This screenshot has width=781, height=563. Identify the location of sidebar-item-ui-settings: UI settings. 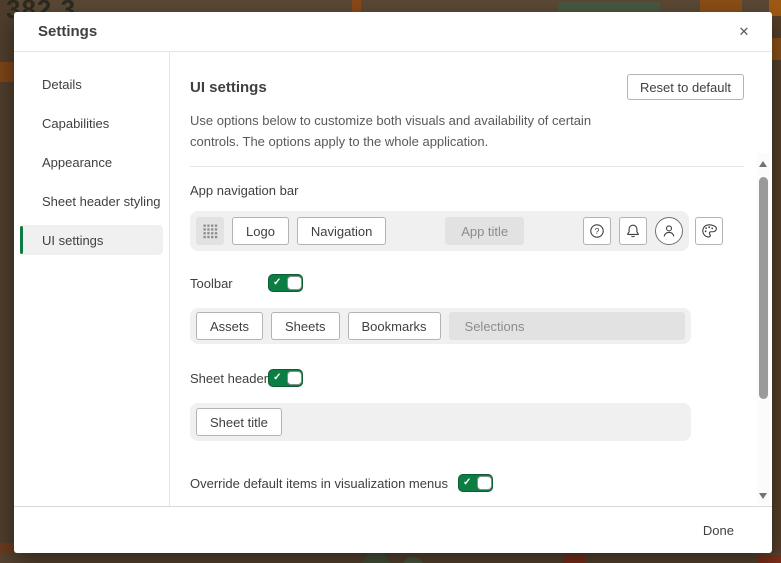
(91, 240).